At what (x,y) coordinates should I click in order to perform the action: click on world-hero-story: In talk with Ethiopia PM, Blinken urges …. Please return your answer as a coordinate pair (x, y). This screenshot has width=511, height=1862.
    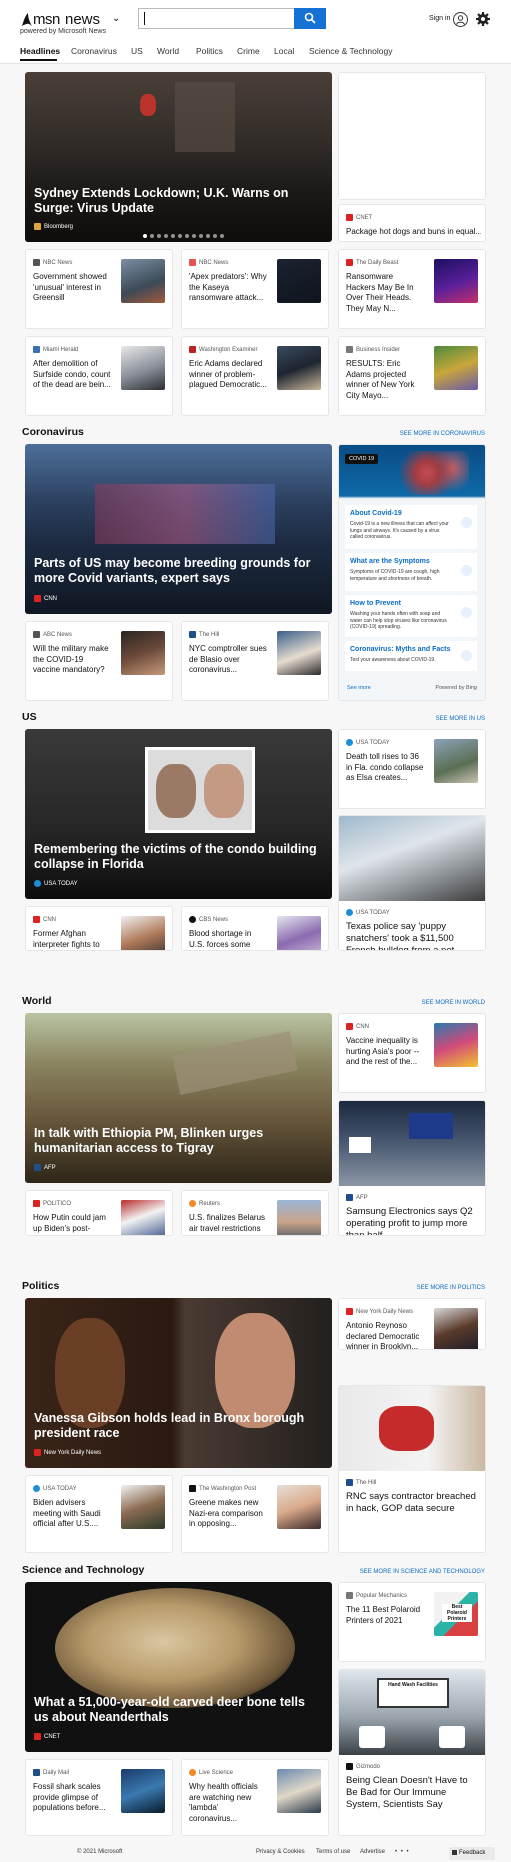
    Looking at the image, I should click on (178, 1098).